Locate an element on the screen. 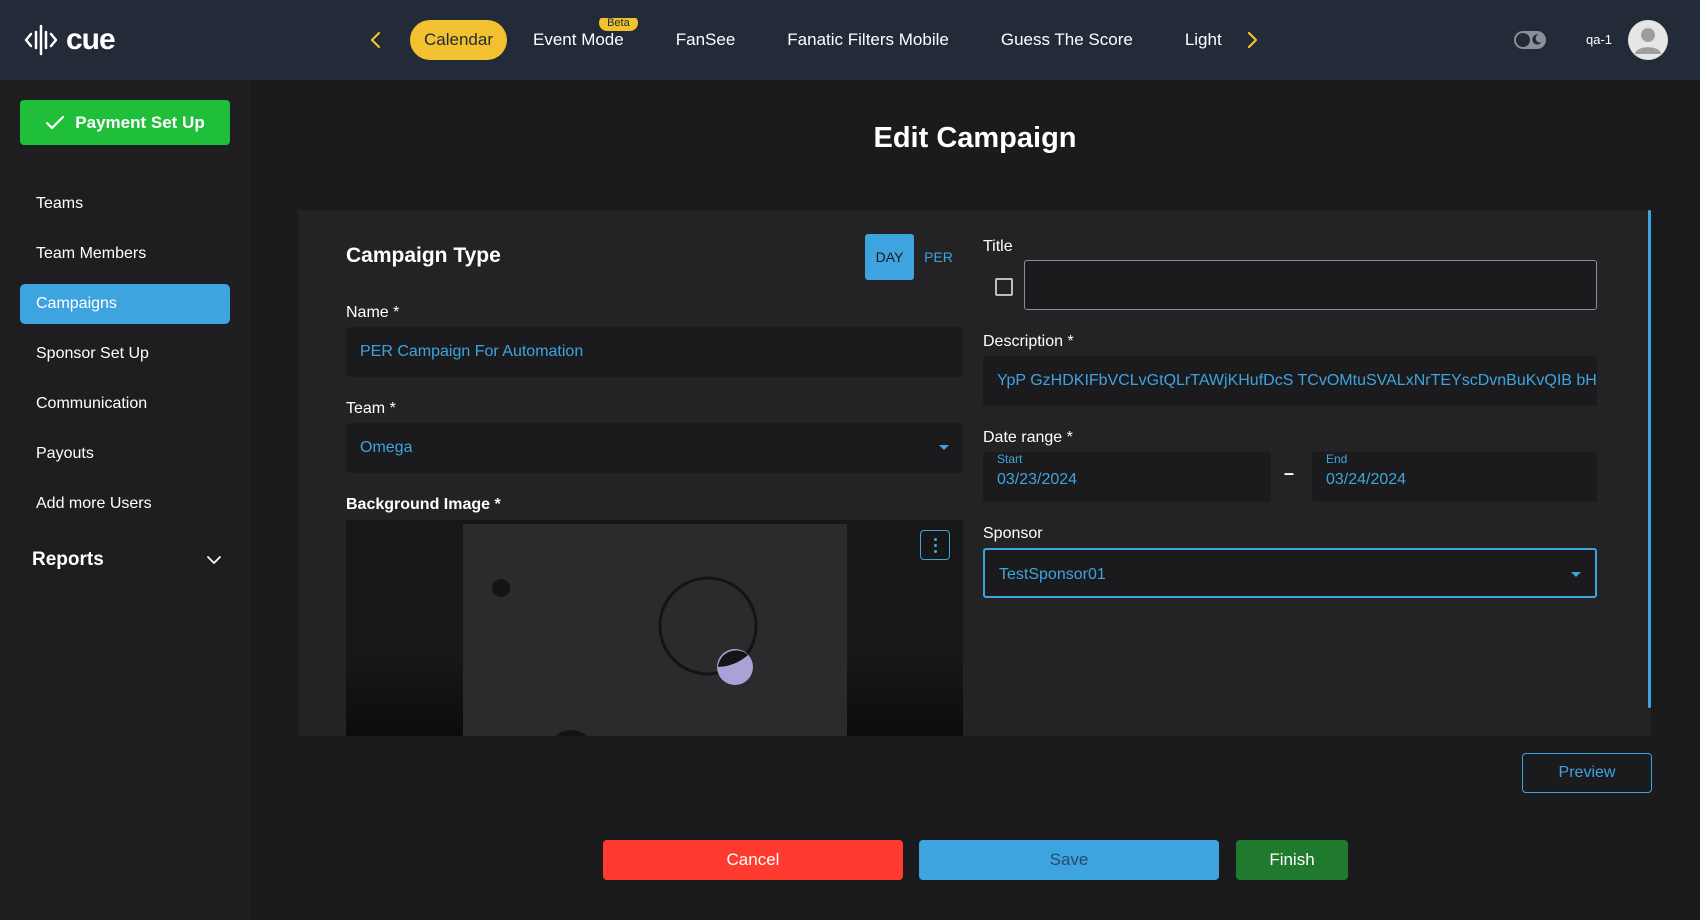  placeholder-graphic is located at coordinates (625, 656).